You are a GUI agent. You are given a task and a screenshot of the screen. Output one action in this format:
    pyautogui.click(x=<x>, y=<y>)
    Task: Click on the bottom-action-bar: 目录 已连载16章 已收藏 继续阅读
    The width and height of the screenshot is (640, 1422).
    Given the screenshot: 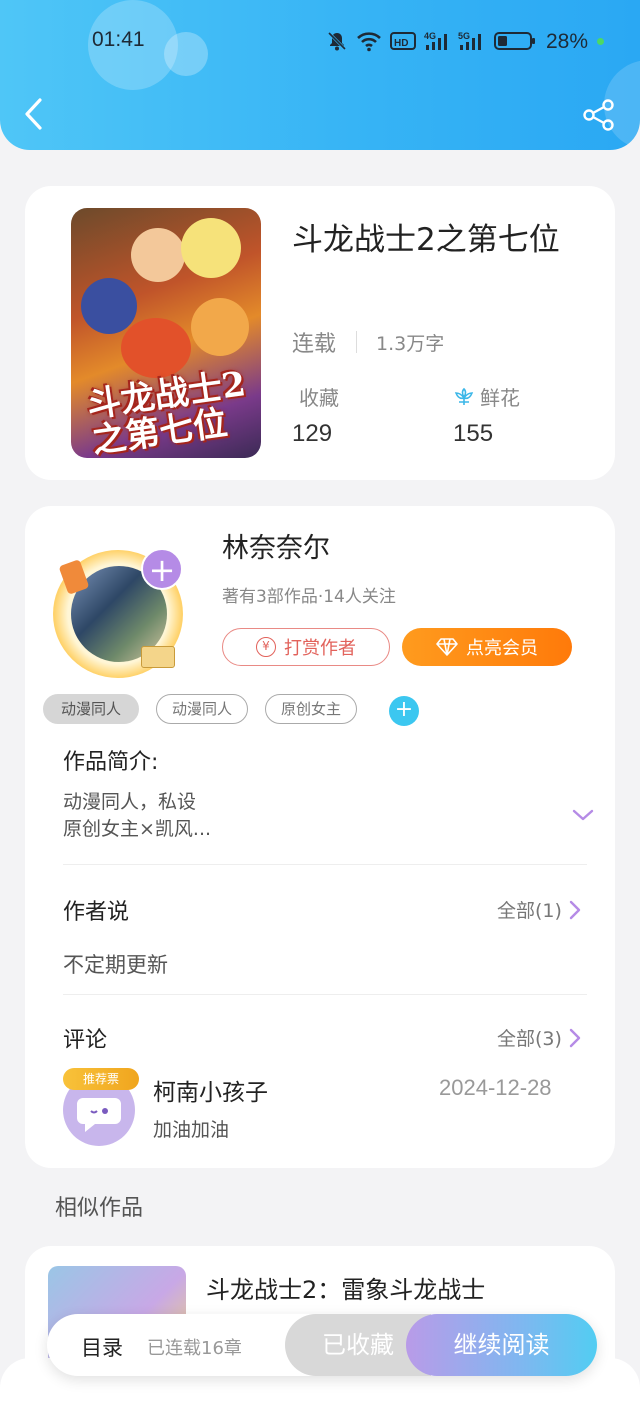 What is the action you would take?
    pyautogui.click(x=322, y=1345)
    